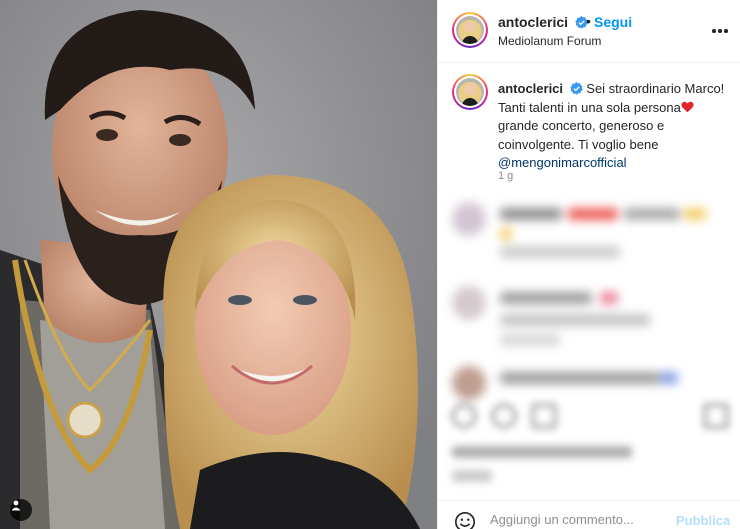 The width and height of the screenshot is (740, 529). What do you see at coordinates (549, 41) in the screenshot?
I see `post-location: Mediolanum Forum` at bounding box center [549, 41].